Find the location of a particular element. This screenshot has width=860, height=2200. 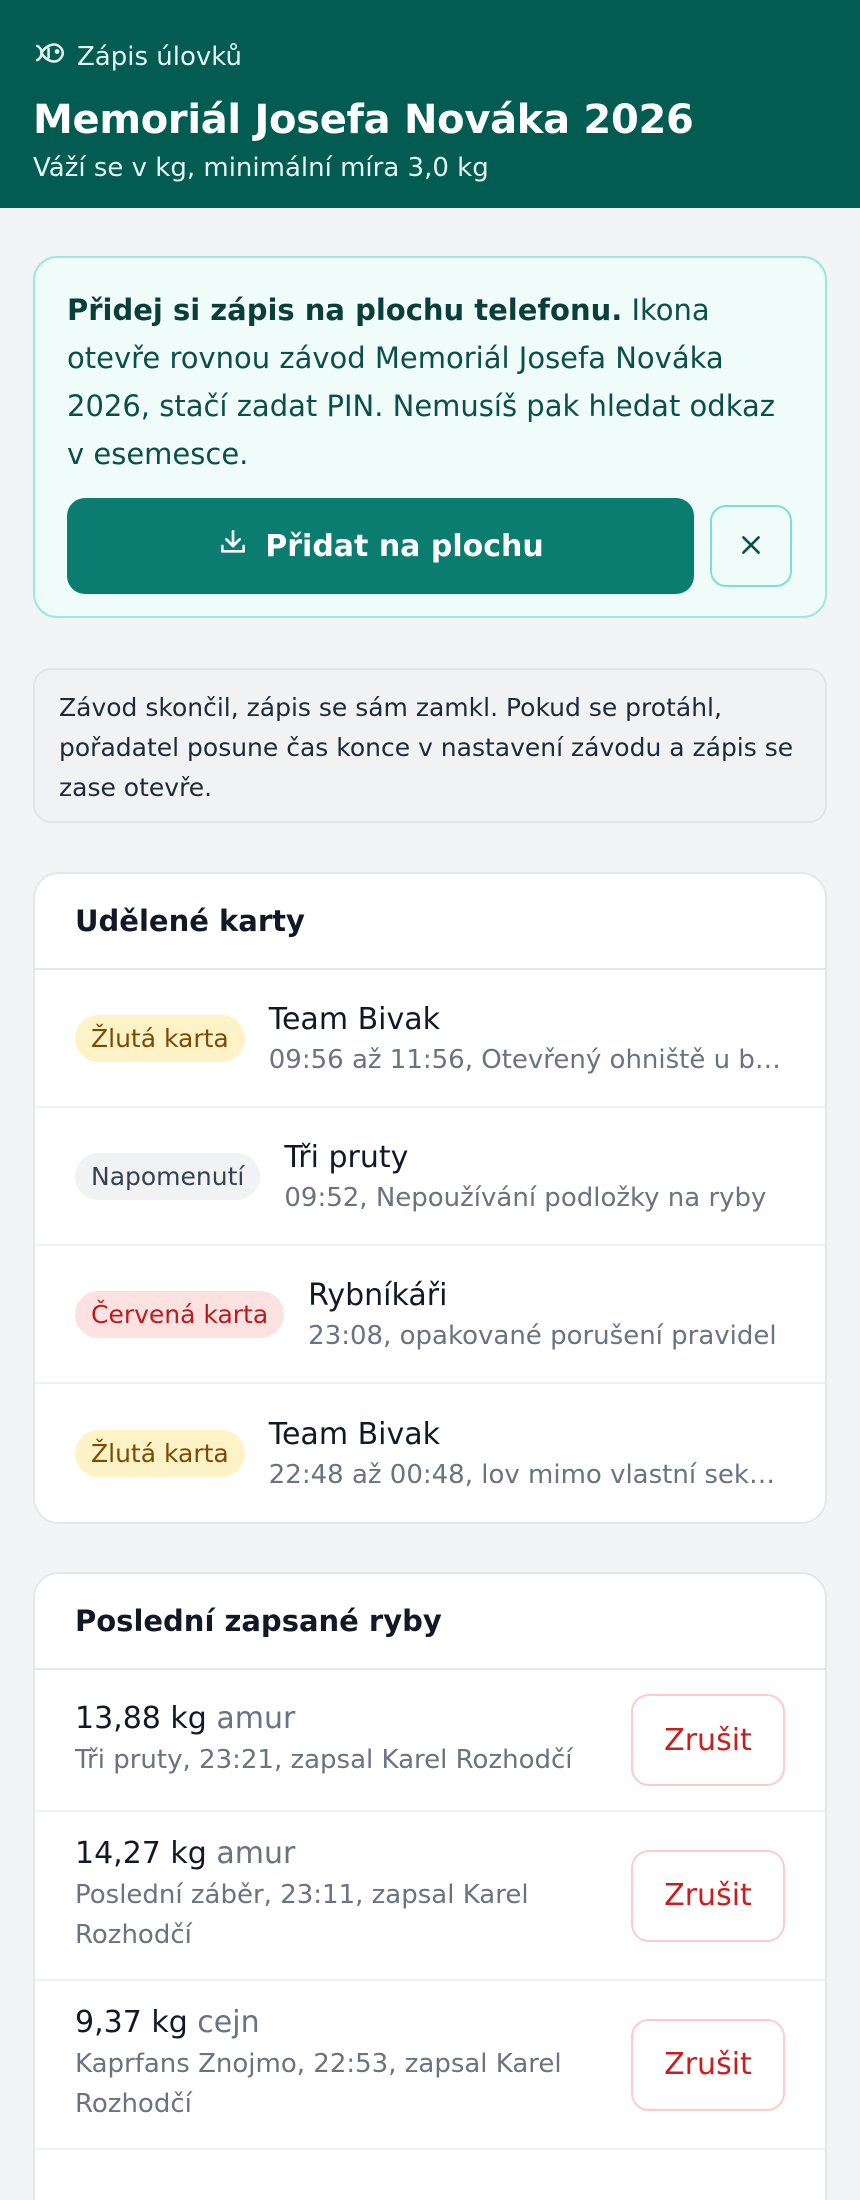

fish-weight: 9,37 kg is located at coordinates (131, 2022).